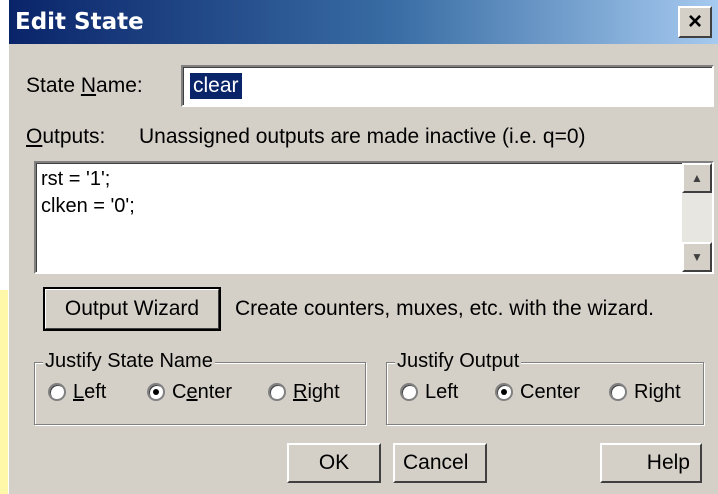 This screenshot has width=718, height=494. I want to click on close-icon: ×, so click(694, 21).